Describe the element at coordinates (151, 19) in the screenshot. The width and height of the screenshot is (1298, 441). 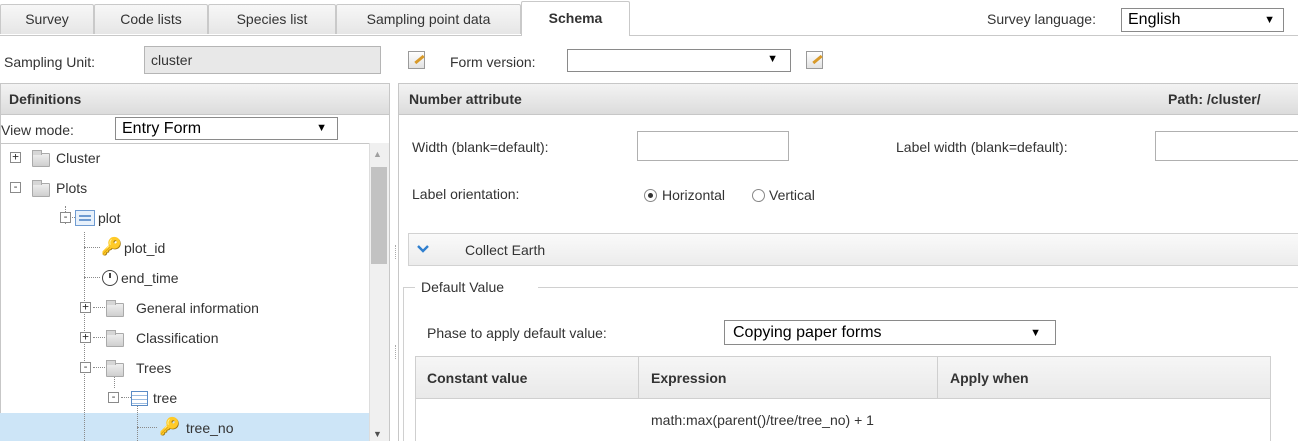
I see `tab-code-lists: Code lists` at that location.